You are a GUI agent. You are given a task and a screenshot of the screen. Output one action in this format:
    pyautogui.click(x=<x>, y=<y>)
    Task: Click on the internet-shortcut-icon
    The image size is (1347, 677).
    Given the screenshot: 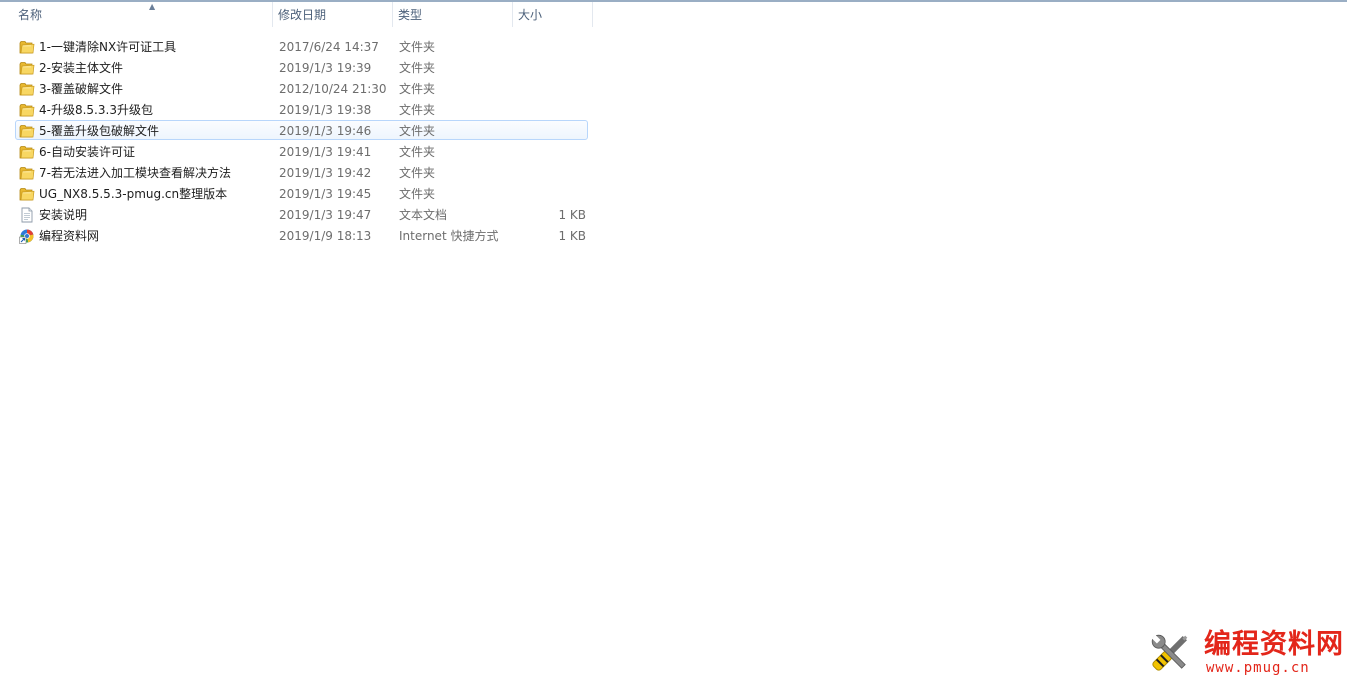 What is the action you would take?
    pyautogui.click(x=27, y=236)
    